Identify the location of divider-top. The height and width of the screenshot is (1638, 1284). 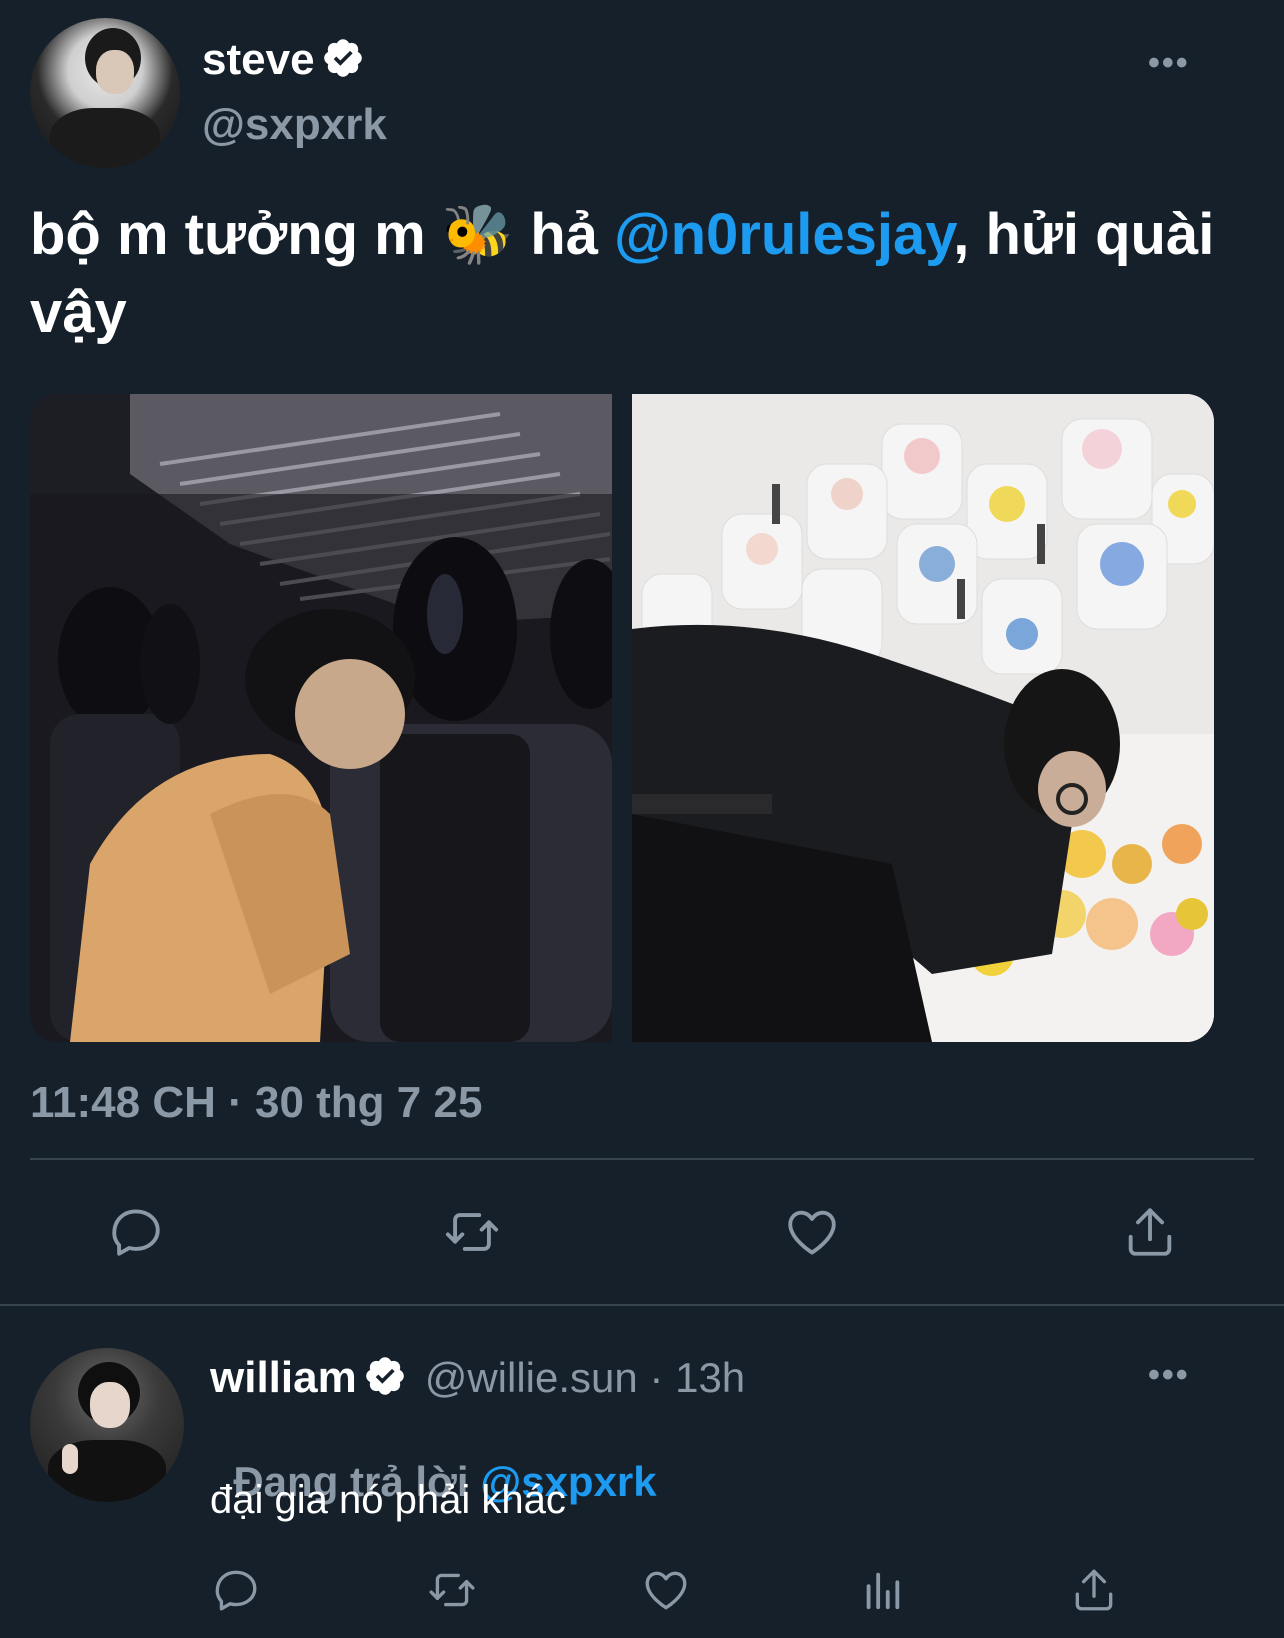
(642, 1159).